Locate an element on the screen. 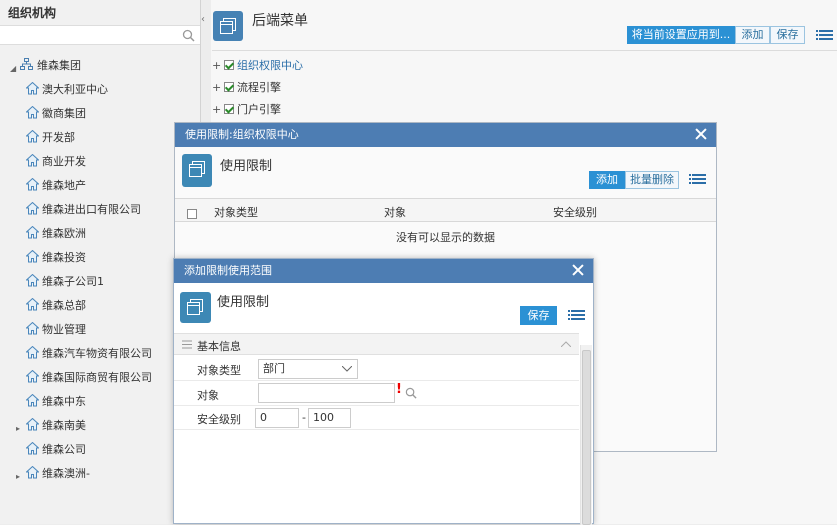 The image size is (837, 525). tree-item-label: 商业开发 is located at coordinates (64, 161).